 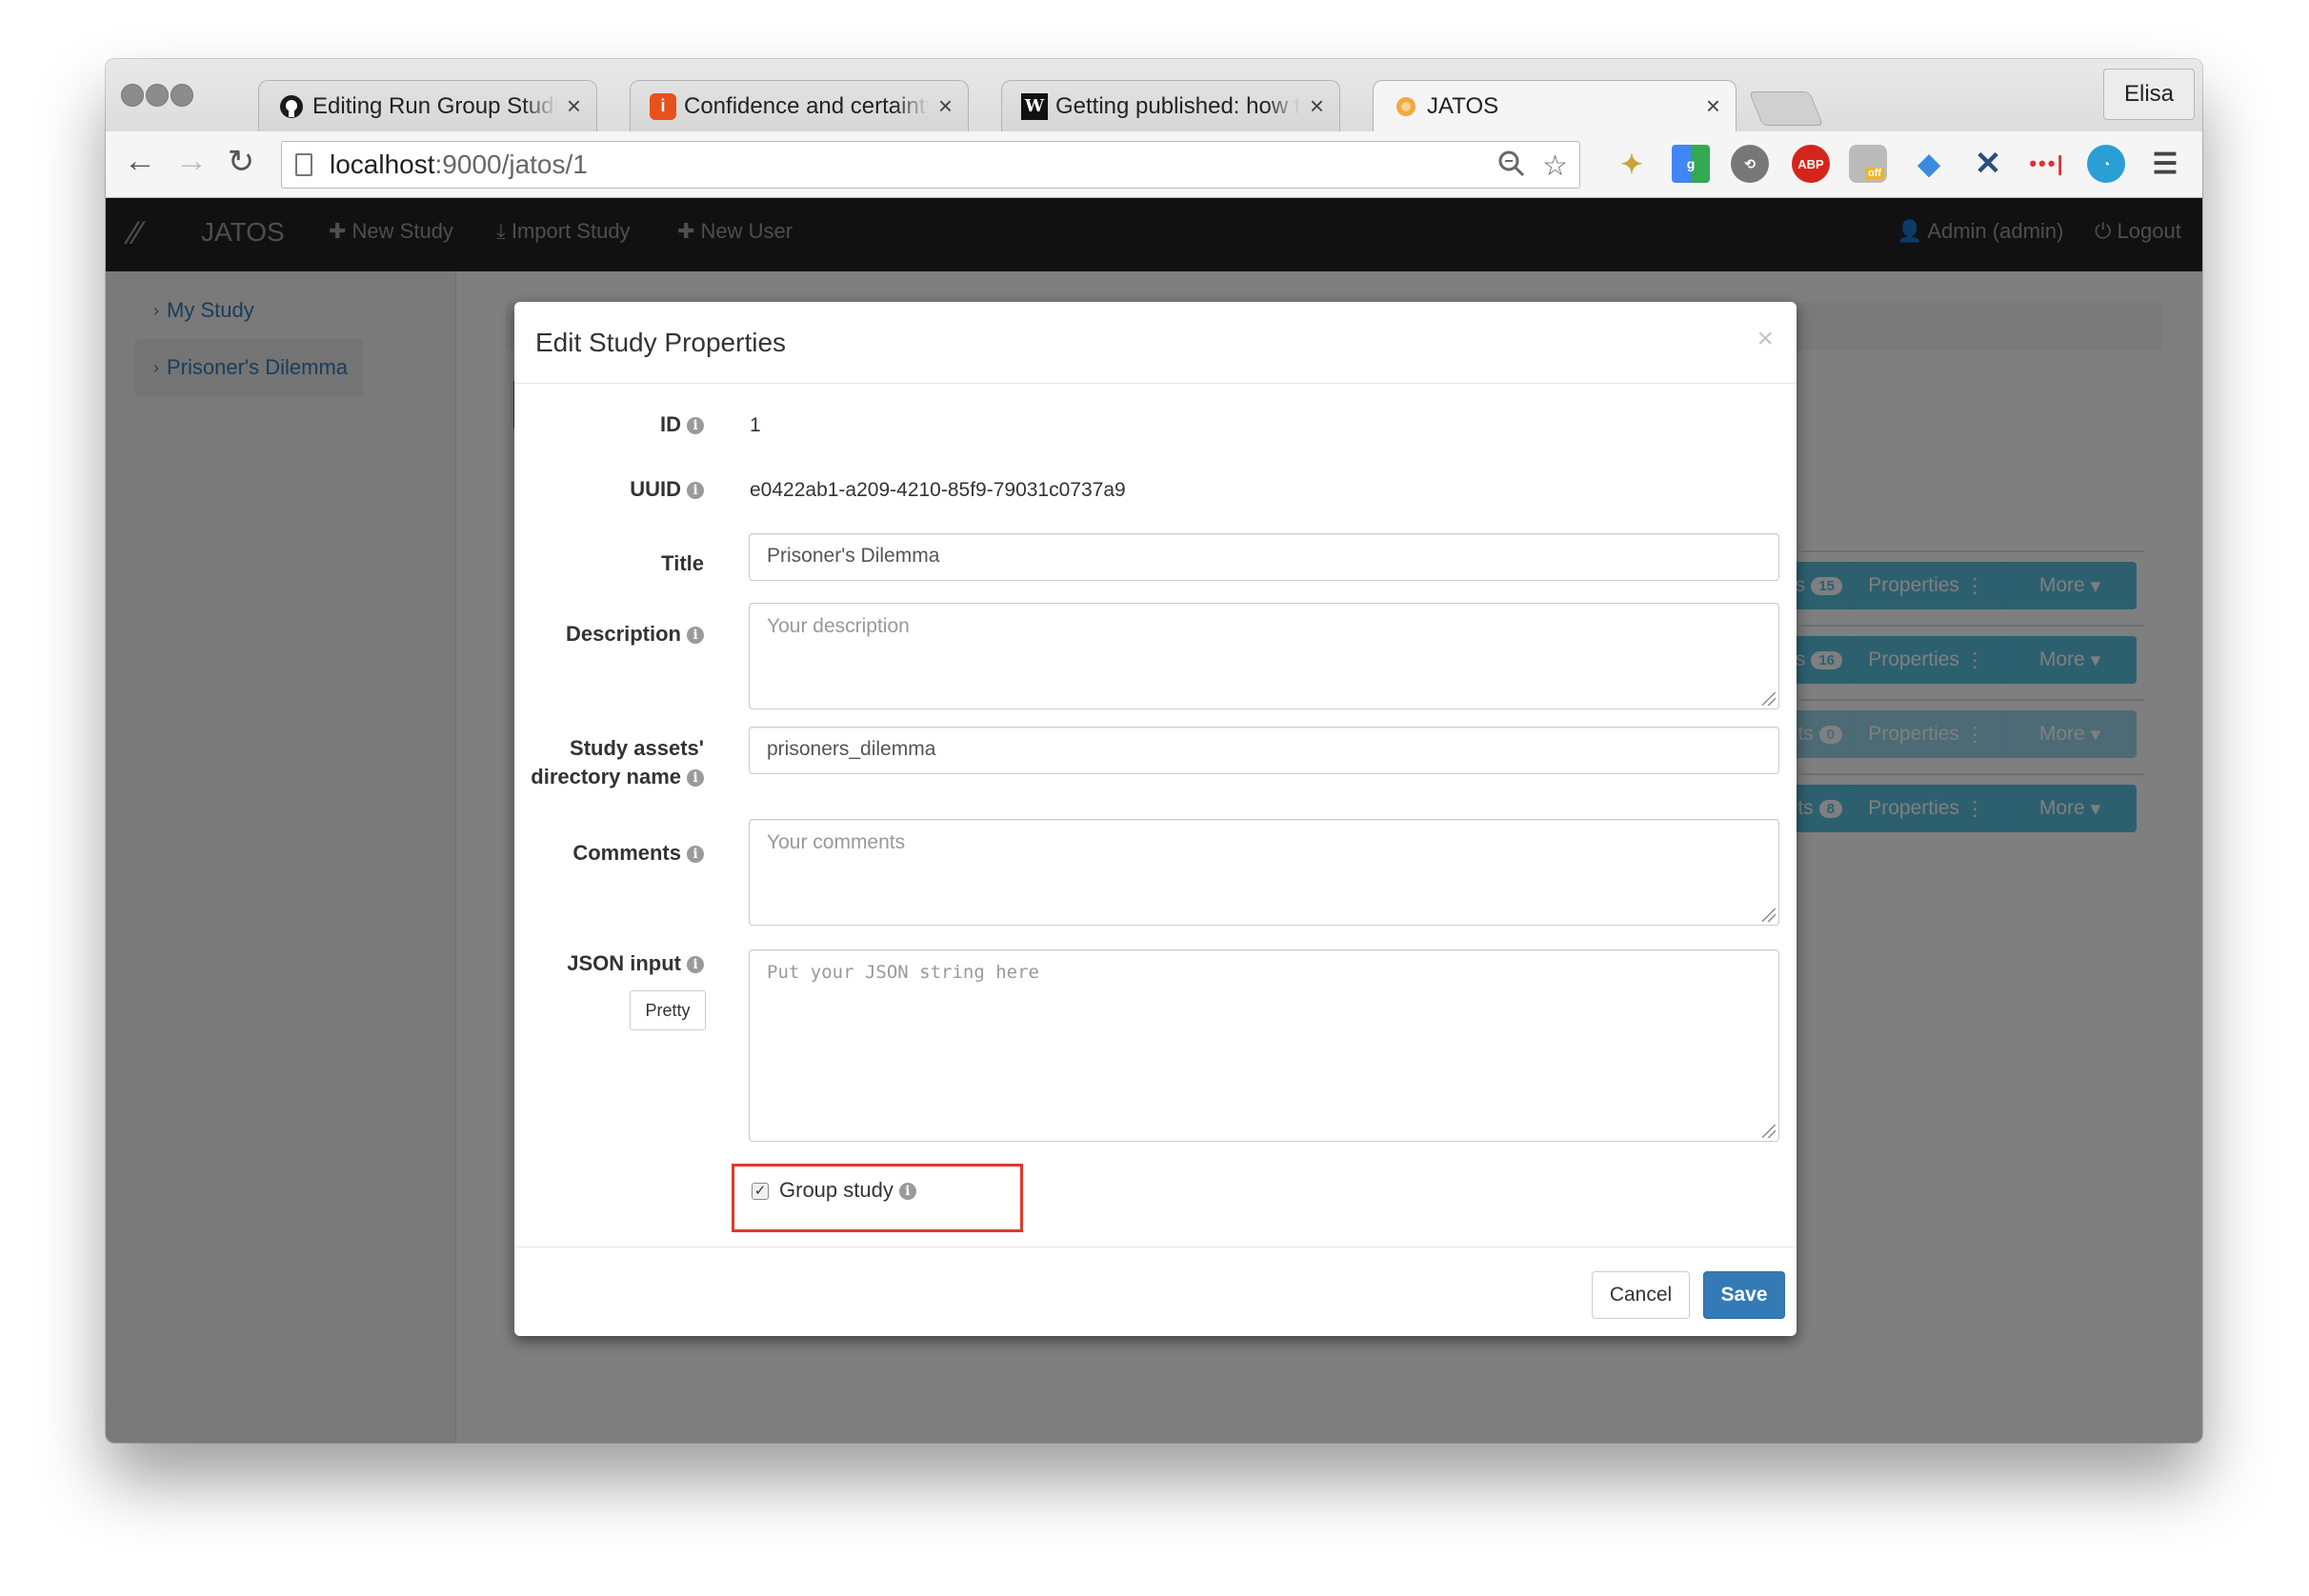 What do you see at coordinates (2165, 164) in the screenshot?
I see `menu-icon: ☰` at bounding box center [2165, 164].